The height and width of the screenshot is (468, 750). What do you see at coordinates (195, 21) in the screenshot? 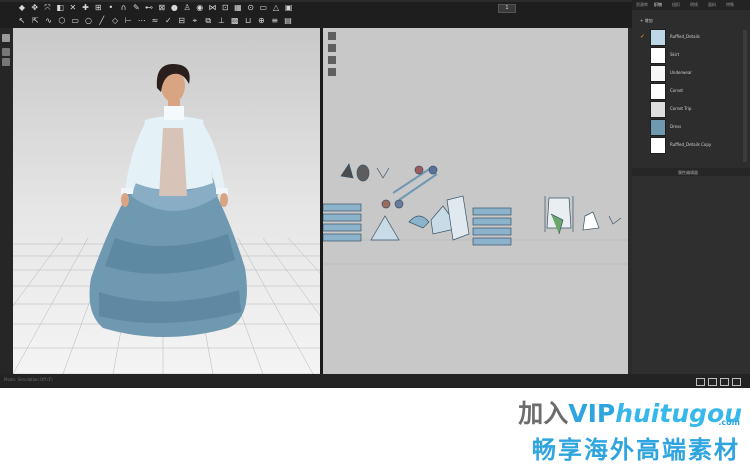
I see `trace-icon: ⌖` at bounding box center [195, 21].